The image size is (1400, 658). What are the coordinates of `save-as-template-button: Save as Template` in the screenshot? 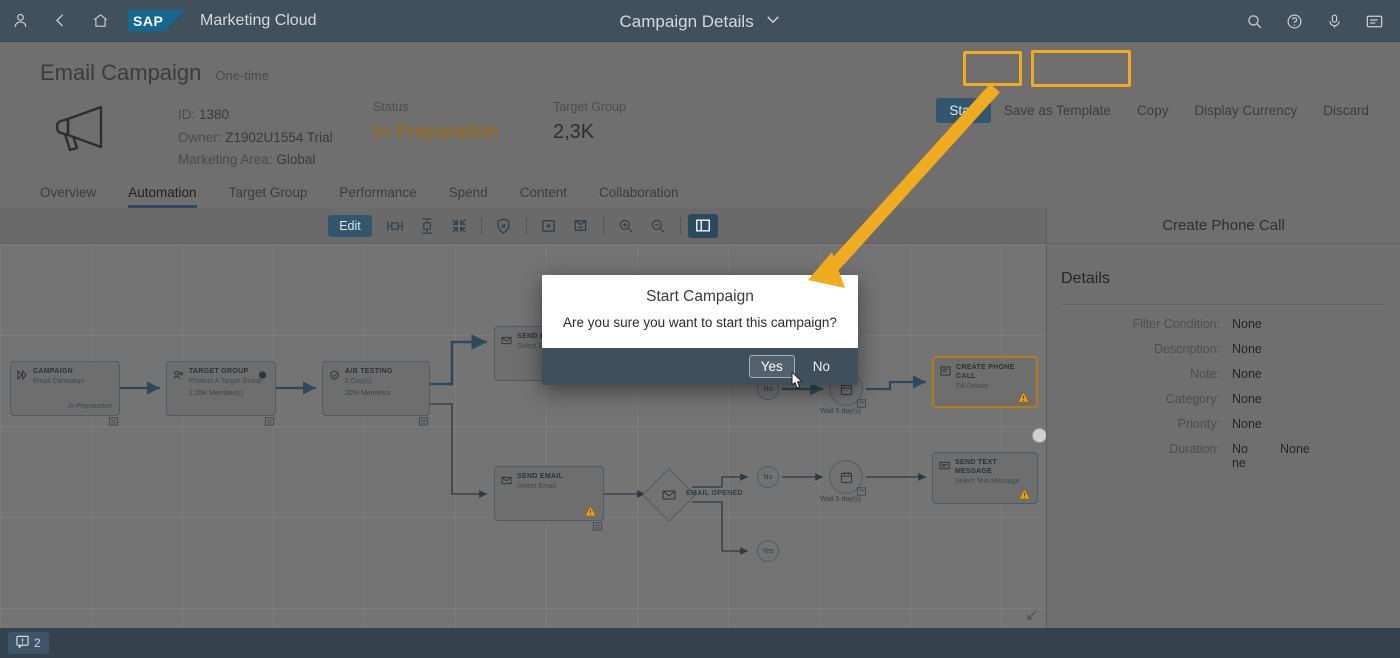 It's located at (1057, 110).